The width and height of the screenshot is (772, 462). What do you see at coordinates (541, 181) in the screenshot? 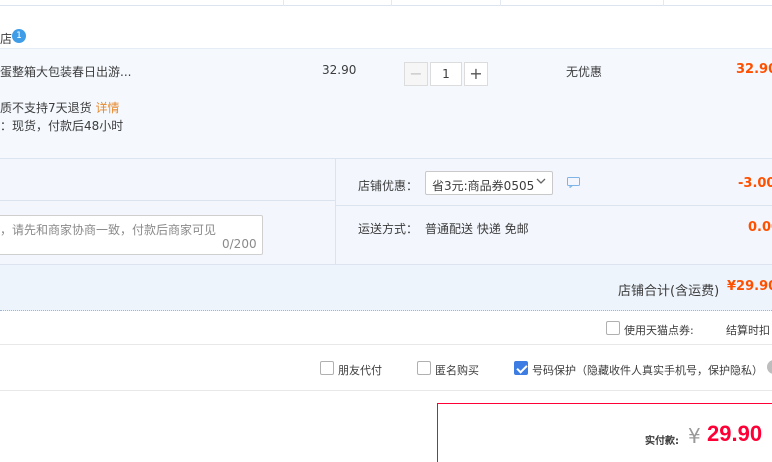
I see `chevron-down-icon` at bounding box center [541, 181].